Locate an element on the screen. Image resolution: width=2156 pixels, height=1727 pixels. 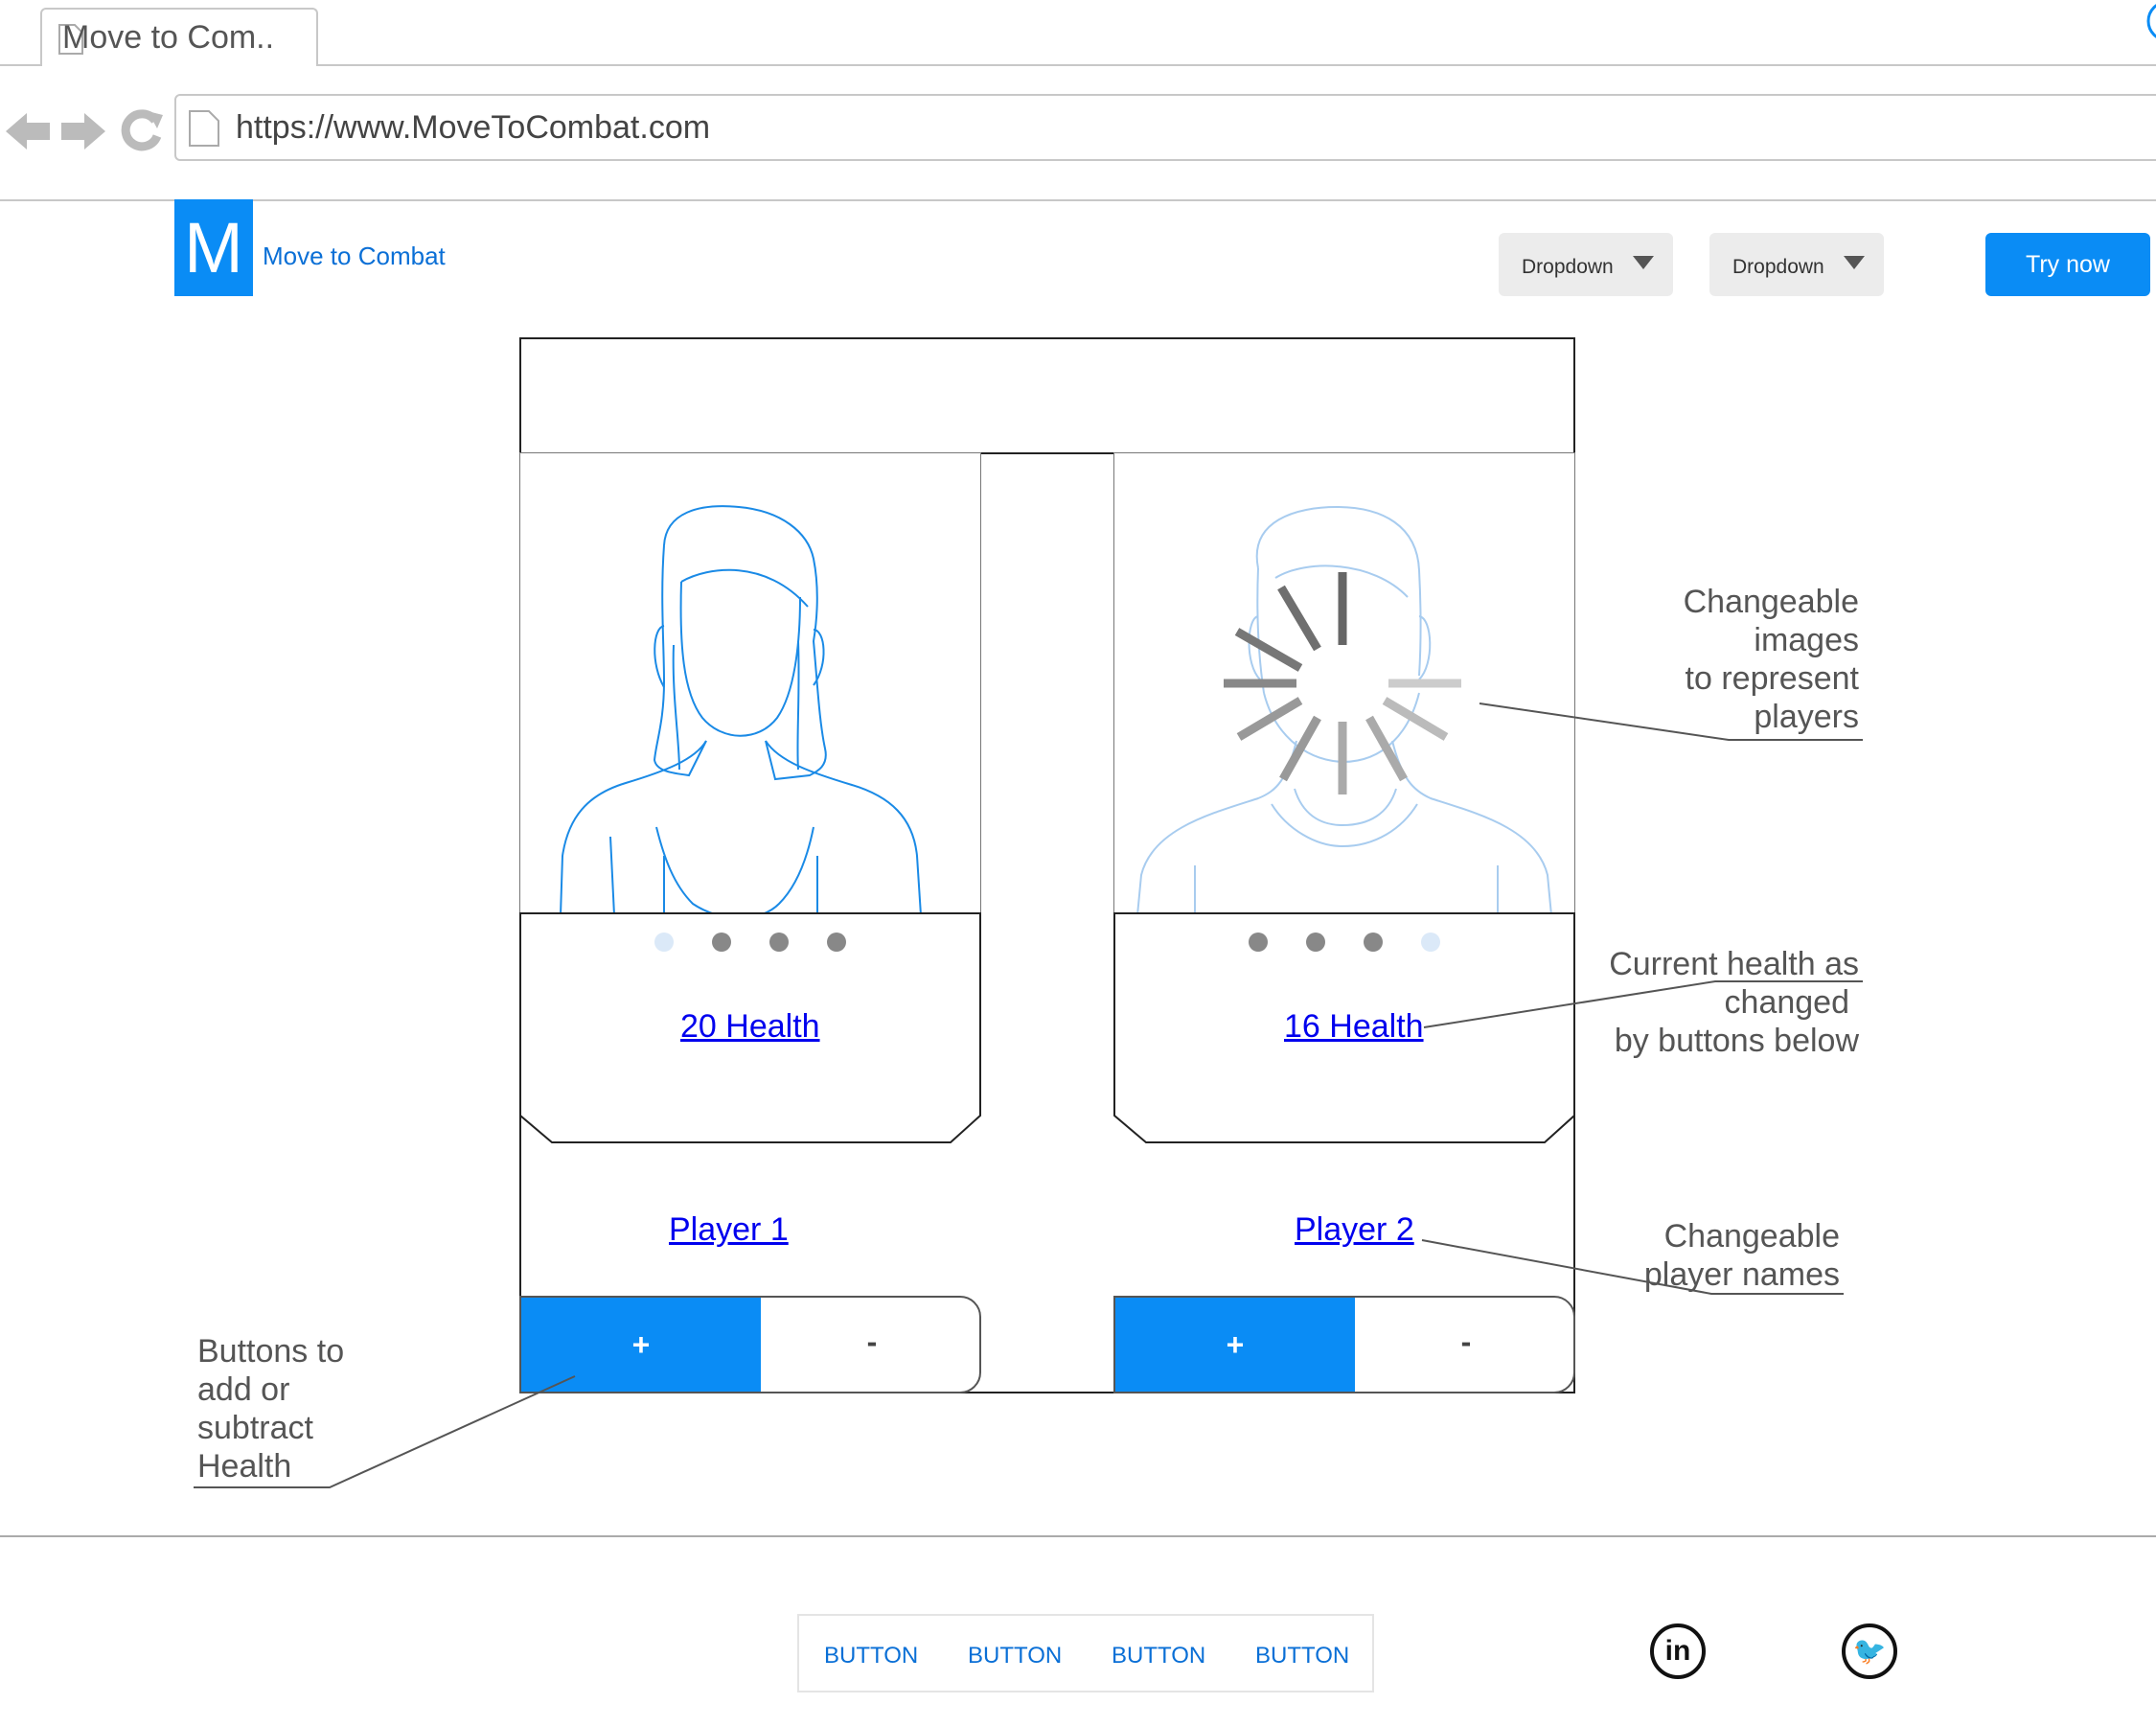
player-2-name: Player 2 is located at coordinates (1354, 1230).